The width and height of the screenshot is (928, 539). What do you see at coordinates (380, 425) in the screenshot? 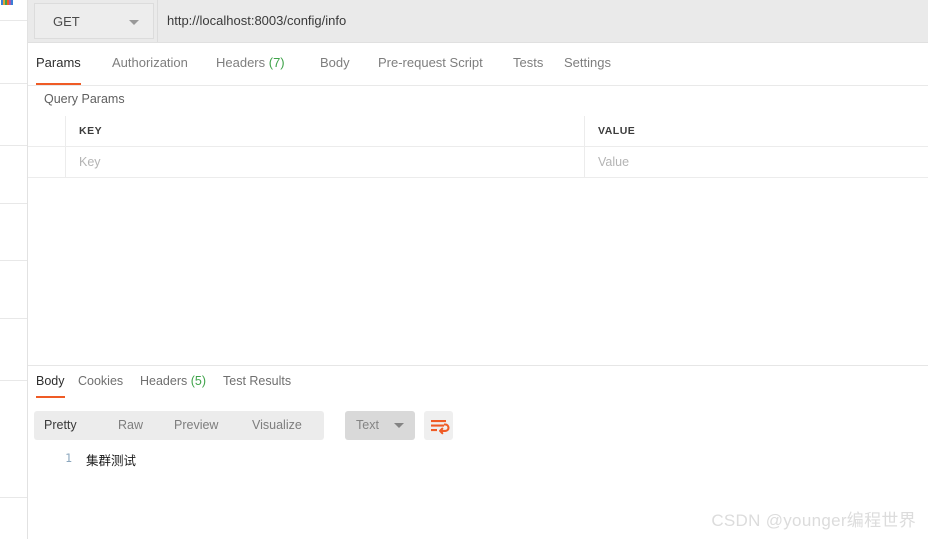
I see `response-type-select: Text` at bounding box center [380, 425].